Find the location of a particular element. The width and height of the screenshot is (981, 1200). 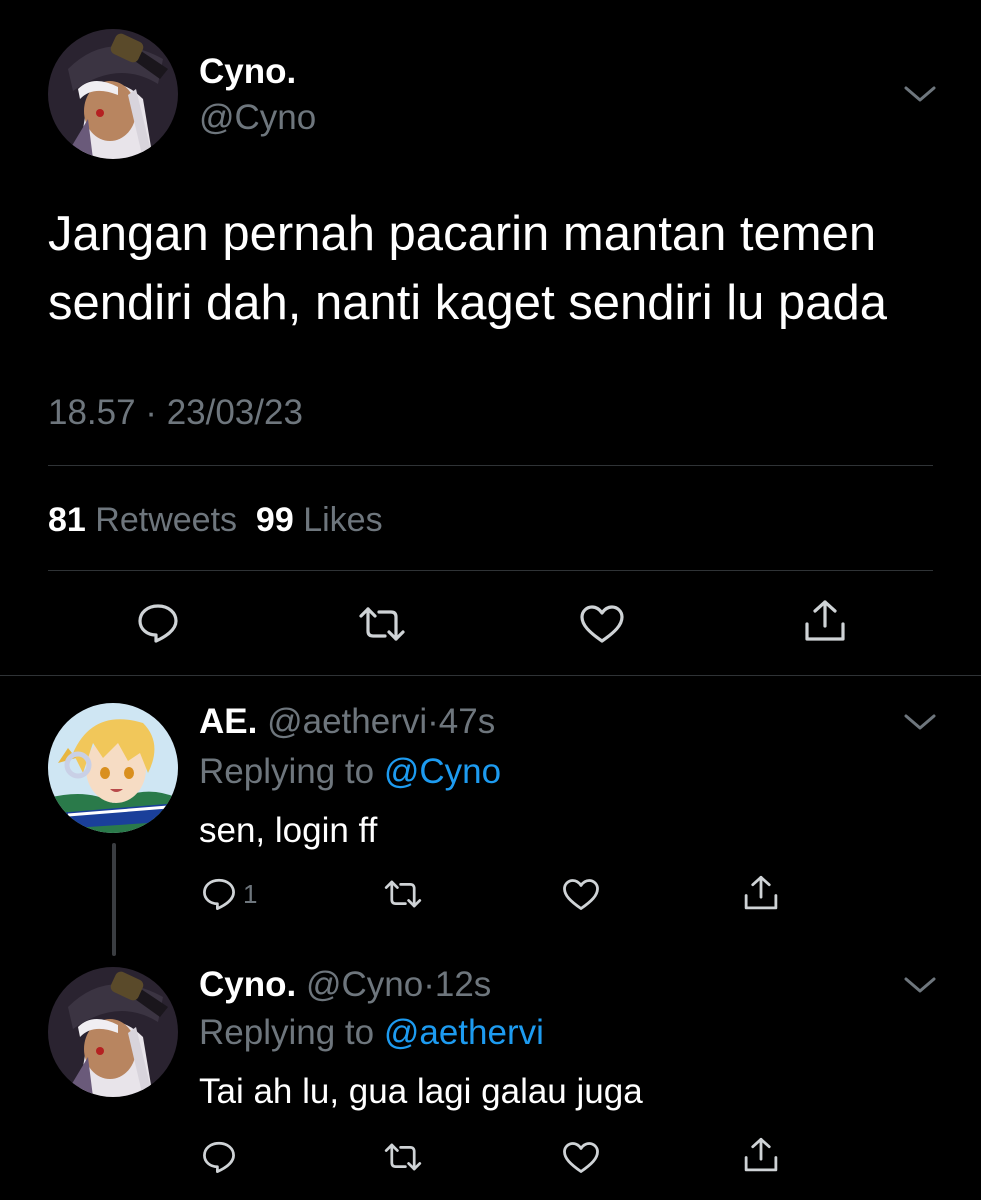

reply-count: 1 is located at coordinates (250, 893).